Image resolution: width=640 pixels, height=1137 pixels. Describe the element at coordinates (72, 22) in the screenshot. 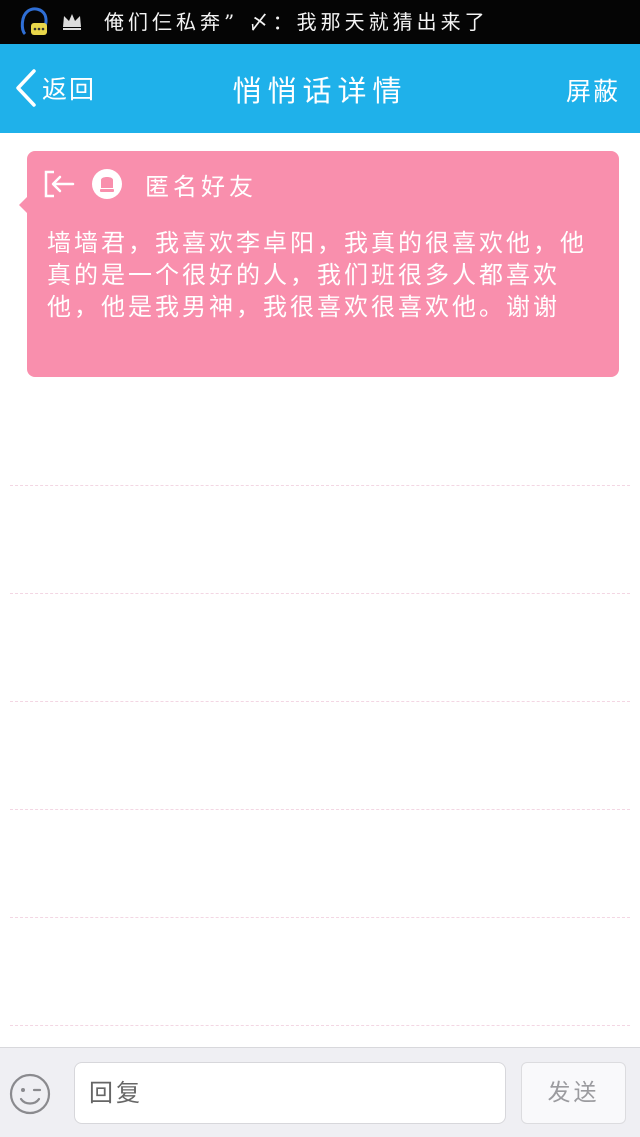

I see `crown-icon` at that location.